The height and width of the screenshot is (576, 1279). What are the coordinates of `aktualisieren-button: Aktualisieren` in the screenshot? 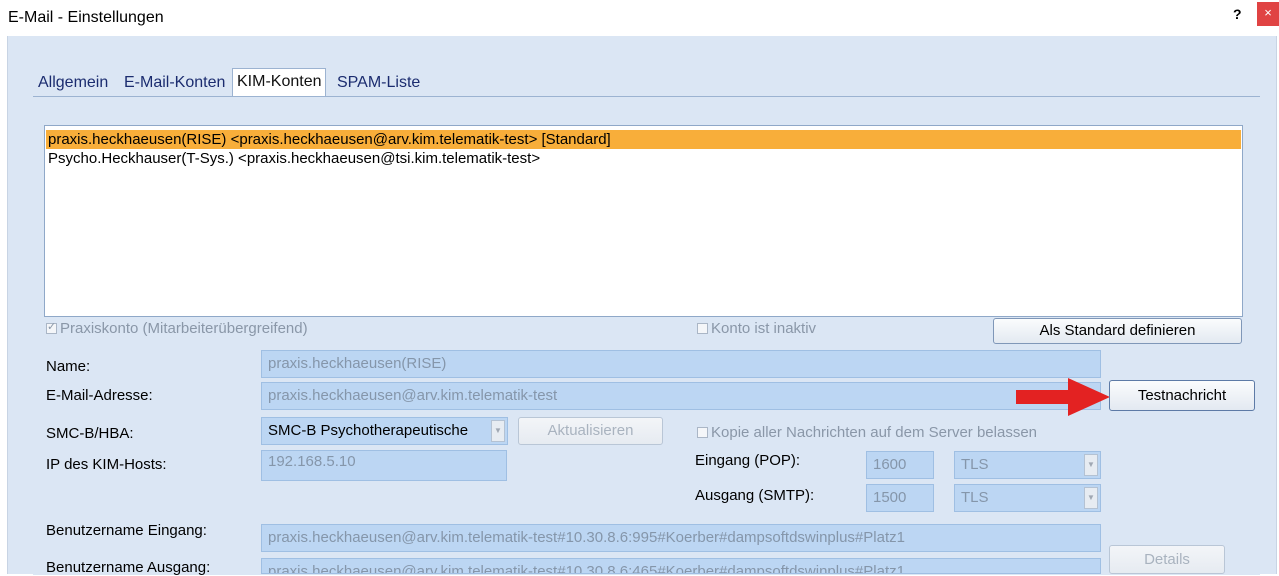 It's located at (590, 431).